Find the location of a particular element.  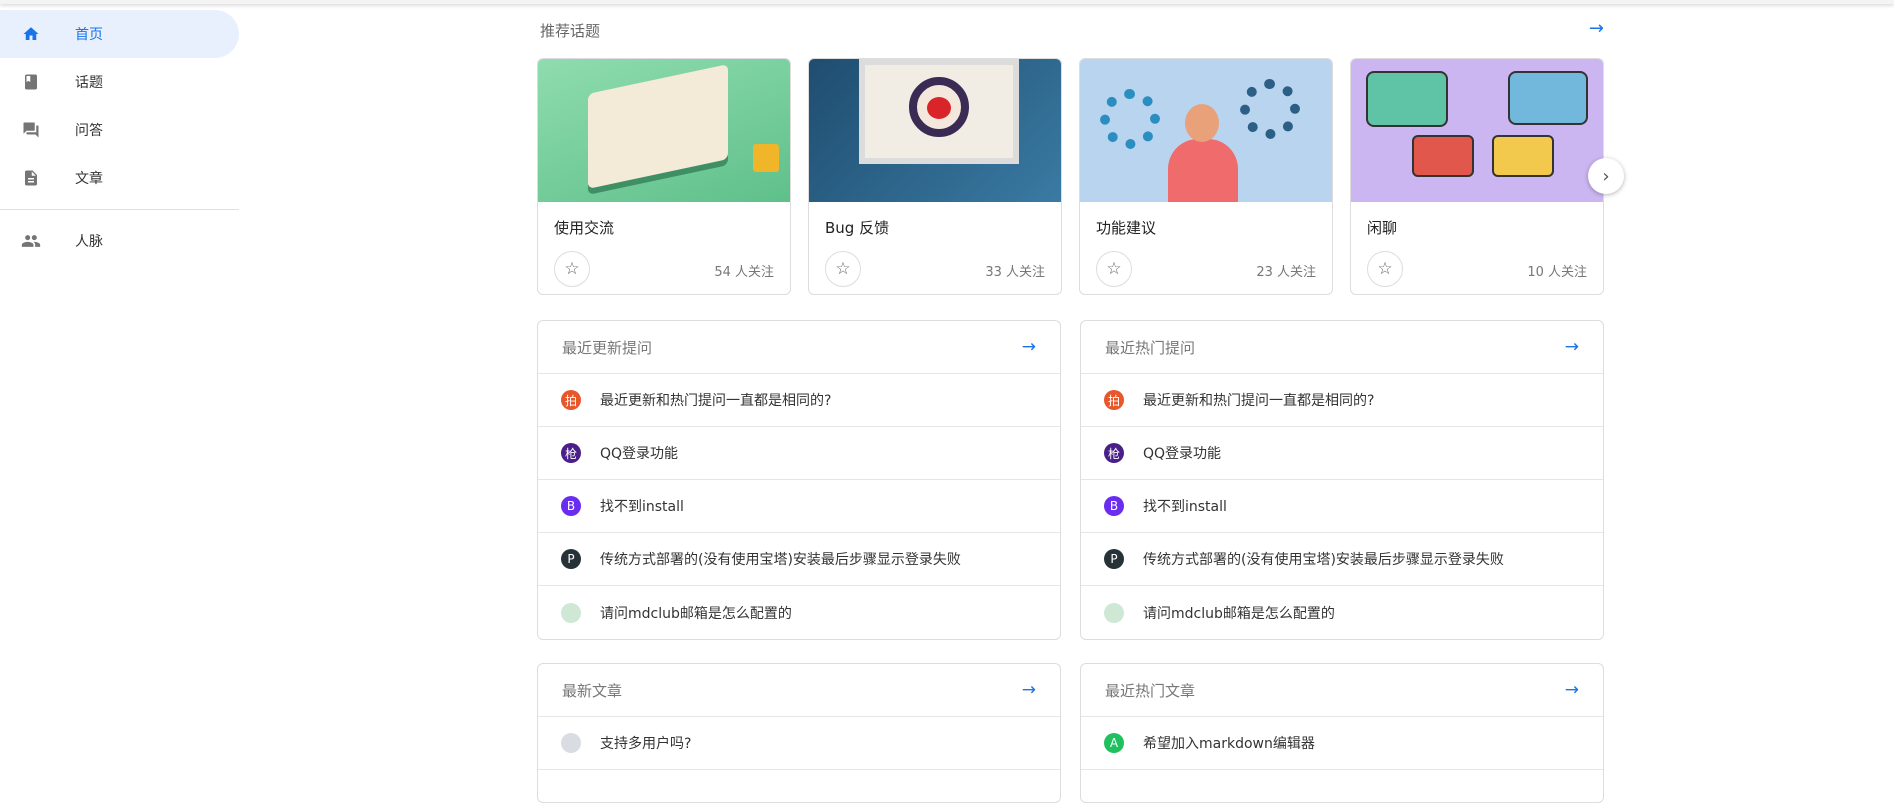

follower-count: 54 人关注 is located at coordinates (744, 272).